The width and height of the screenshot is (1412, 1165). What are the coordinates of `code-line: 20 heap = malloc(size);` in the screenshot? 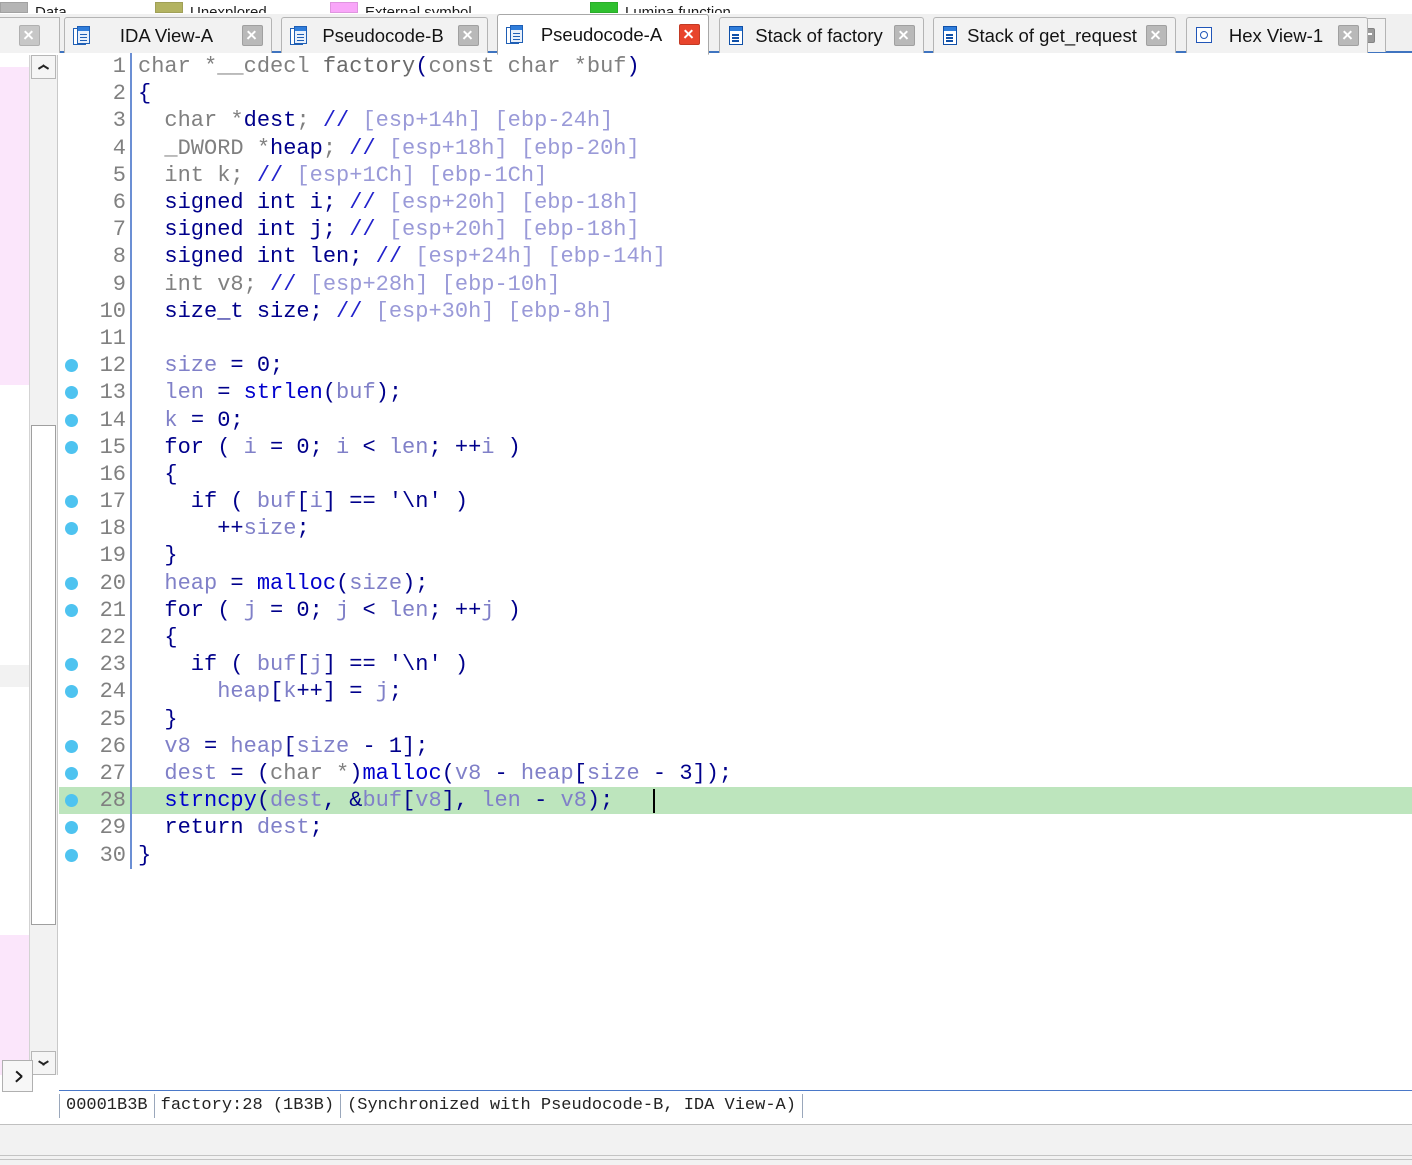 It's located at (735, 583).